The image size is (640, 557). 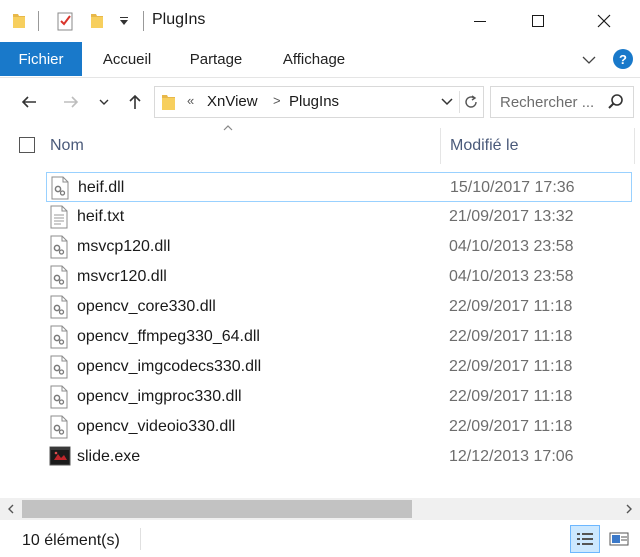 What do you see at coordinates (60, 217) in the screenshot?
I see `text-file-icon` at bounding box center [60, 217].